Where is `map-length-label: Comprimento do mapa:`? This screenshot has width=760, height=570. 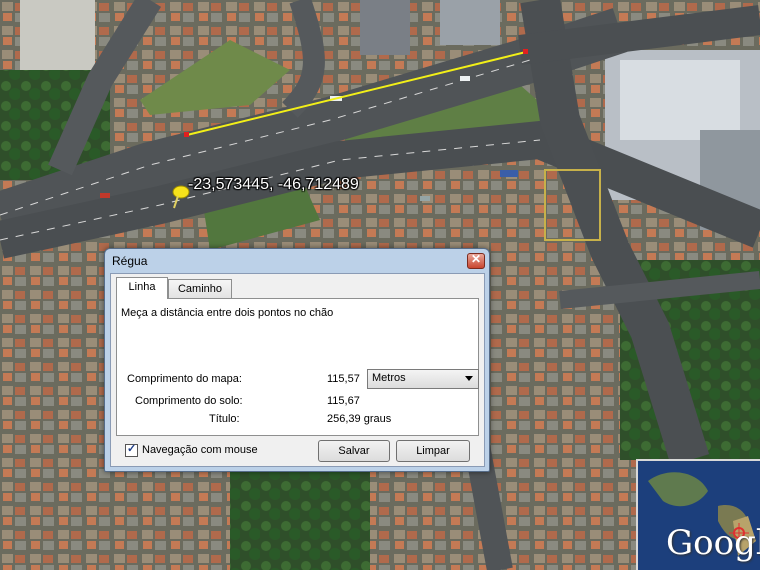
map-length-label: Comprimento do mapa: is located at coordinates (184, 379).